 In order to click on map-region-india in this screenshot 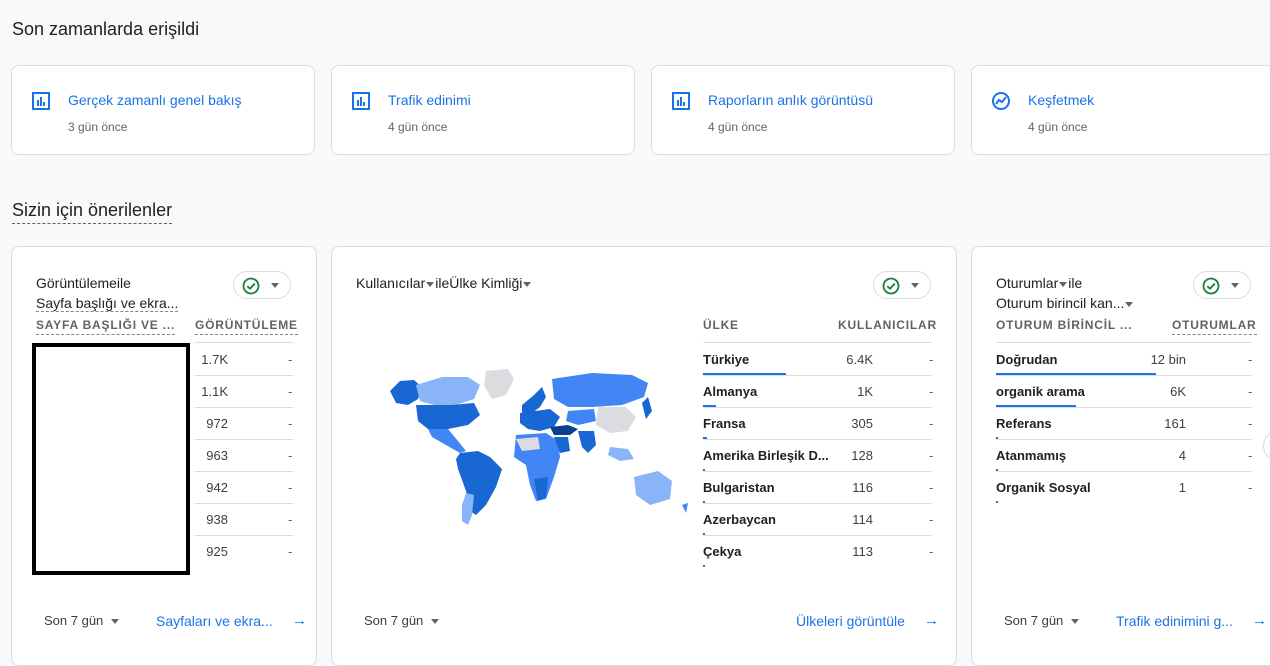, I will do `click(587, 442)`.